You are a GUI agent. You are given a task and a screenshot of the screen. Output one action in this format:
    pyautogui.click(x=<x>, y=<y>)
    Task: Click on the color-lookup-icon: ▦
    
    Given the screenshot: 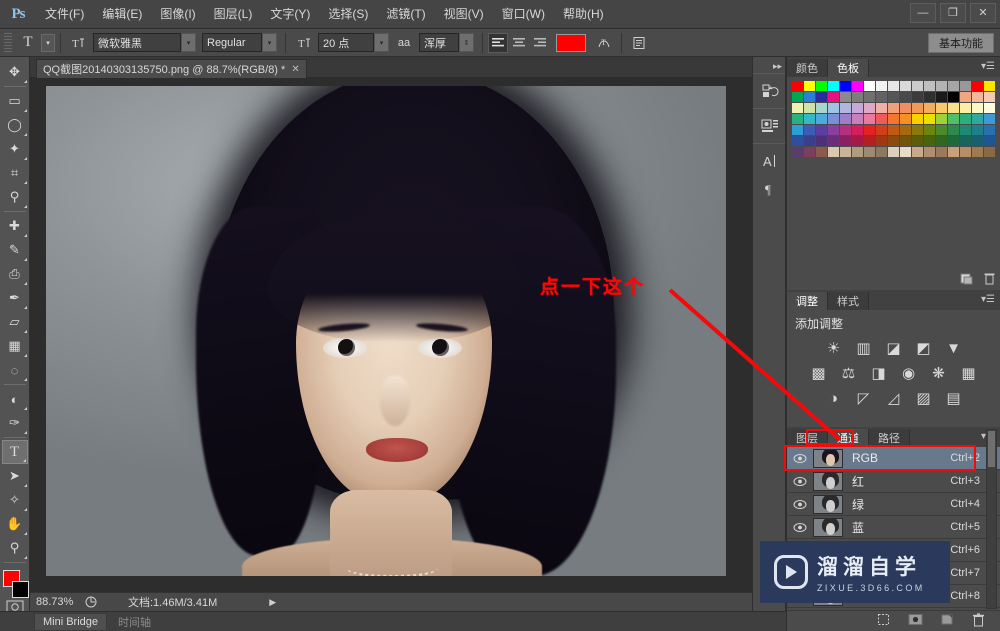 What is the action you would take?
    pyautogui.click(x=968, y=373)
    